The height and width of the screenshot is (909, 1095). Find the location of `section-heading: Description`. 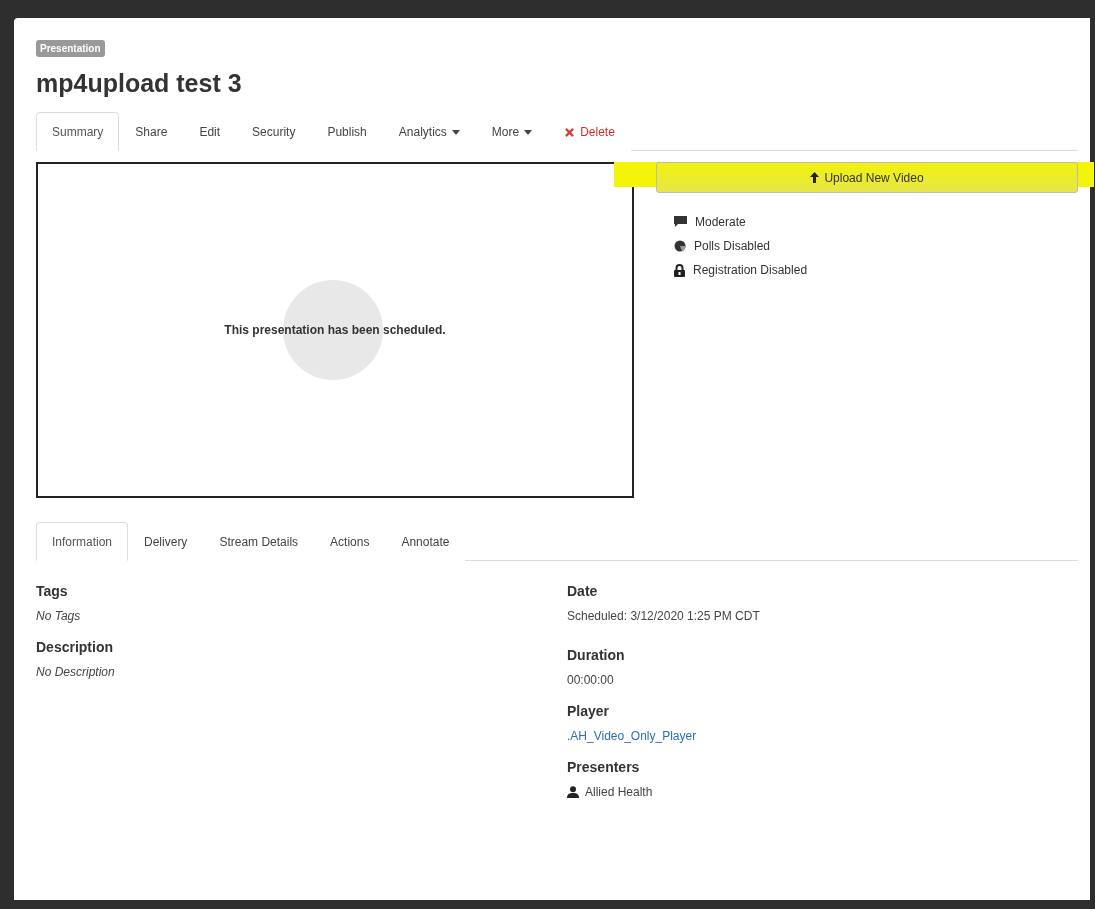

section-heading: Description is located at coordinates (75, 647).